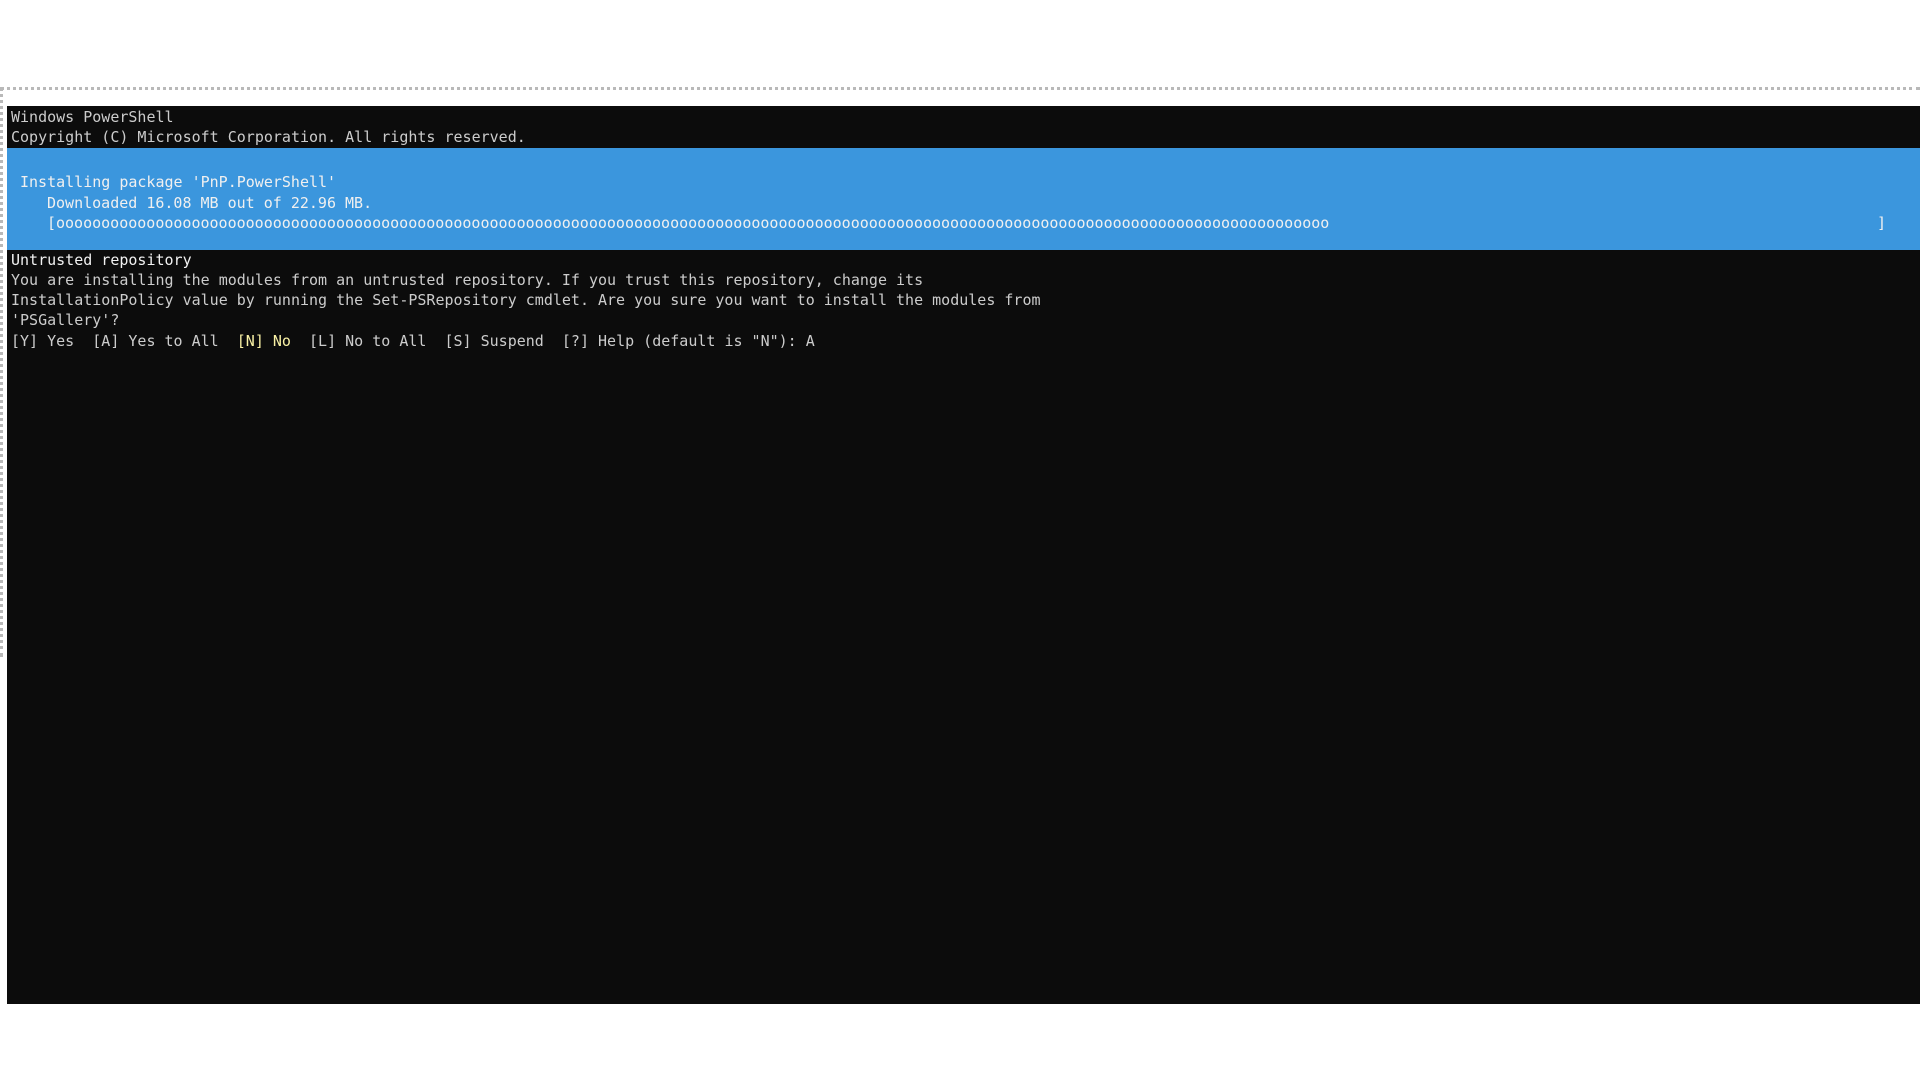 The height and width of the screenshot is (1080, 1920). I want to click on prompt-message-line: 'PSGallery'?, so click(65, 320).